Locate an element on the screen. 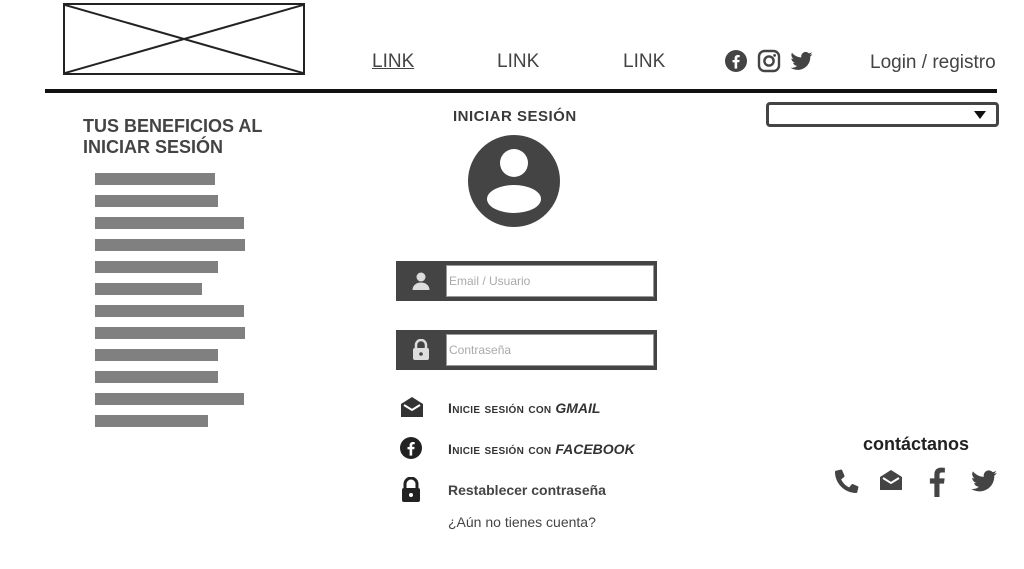 This screenshot has width=1024, height=569. logo-placeholder is located at coordinates (184, 39).